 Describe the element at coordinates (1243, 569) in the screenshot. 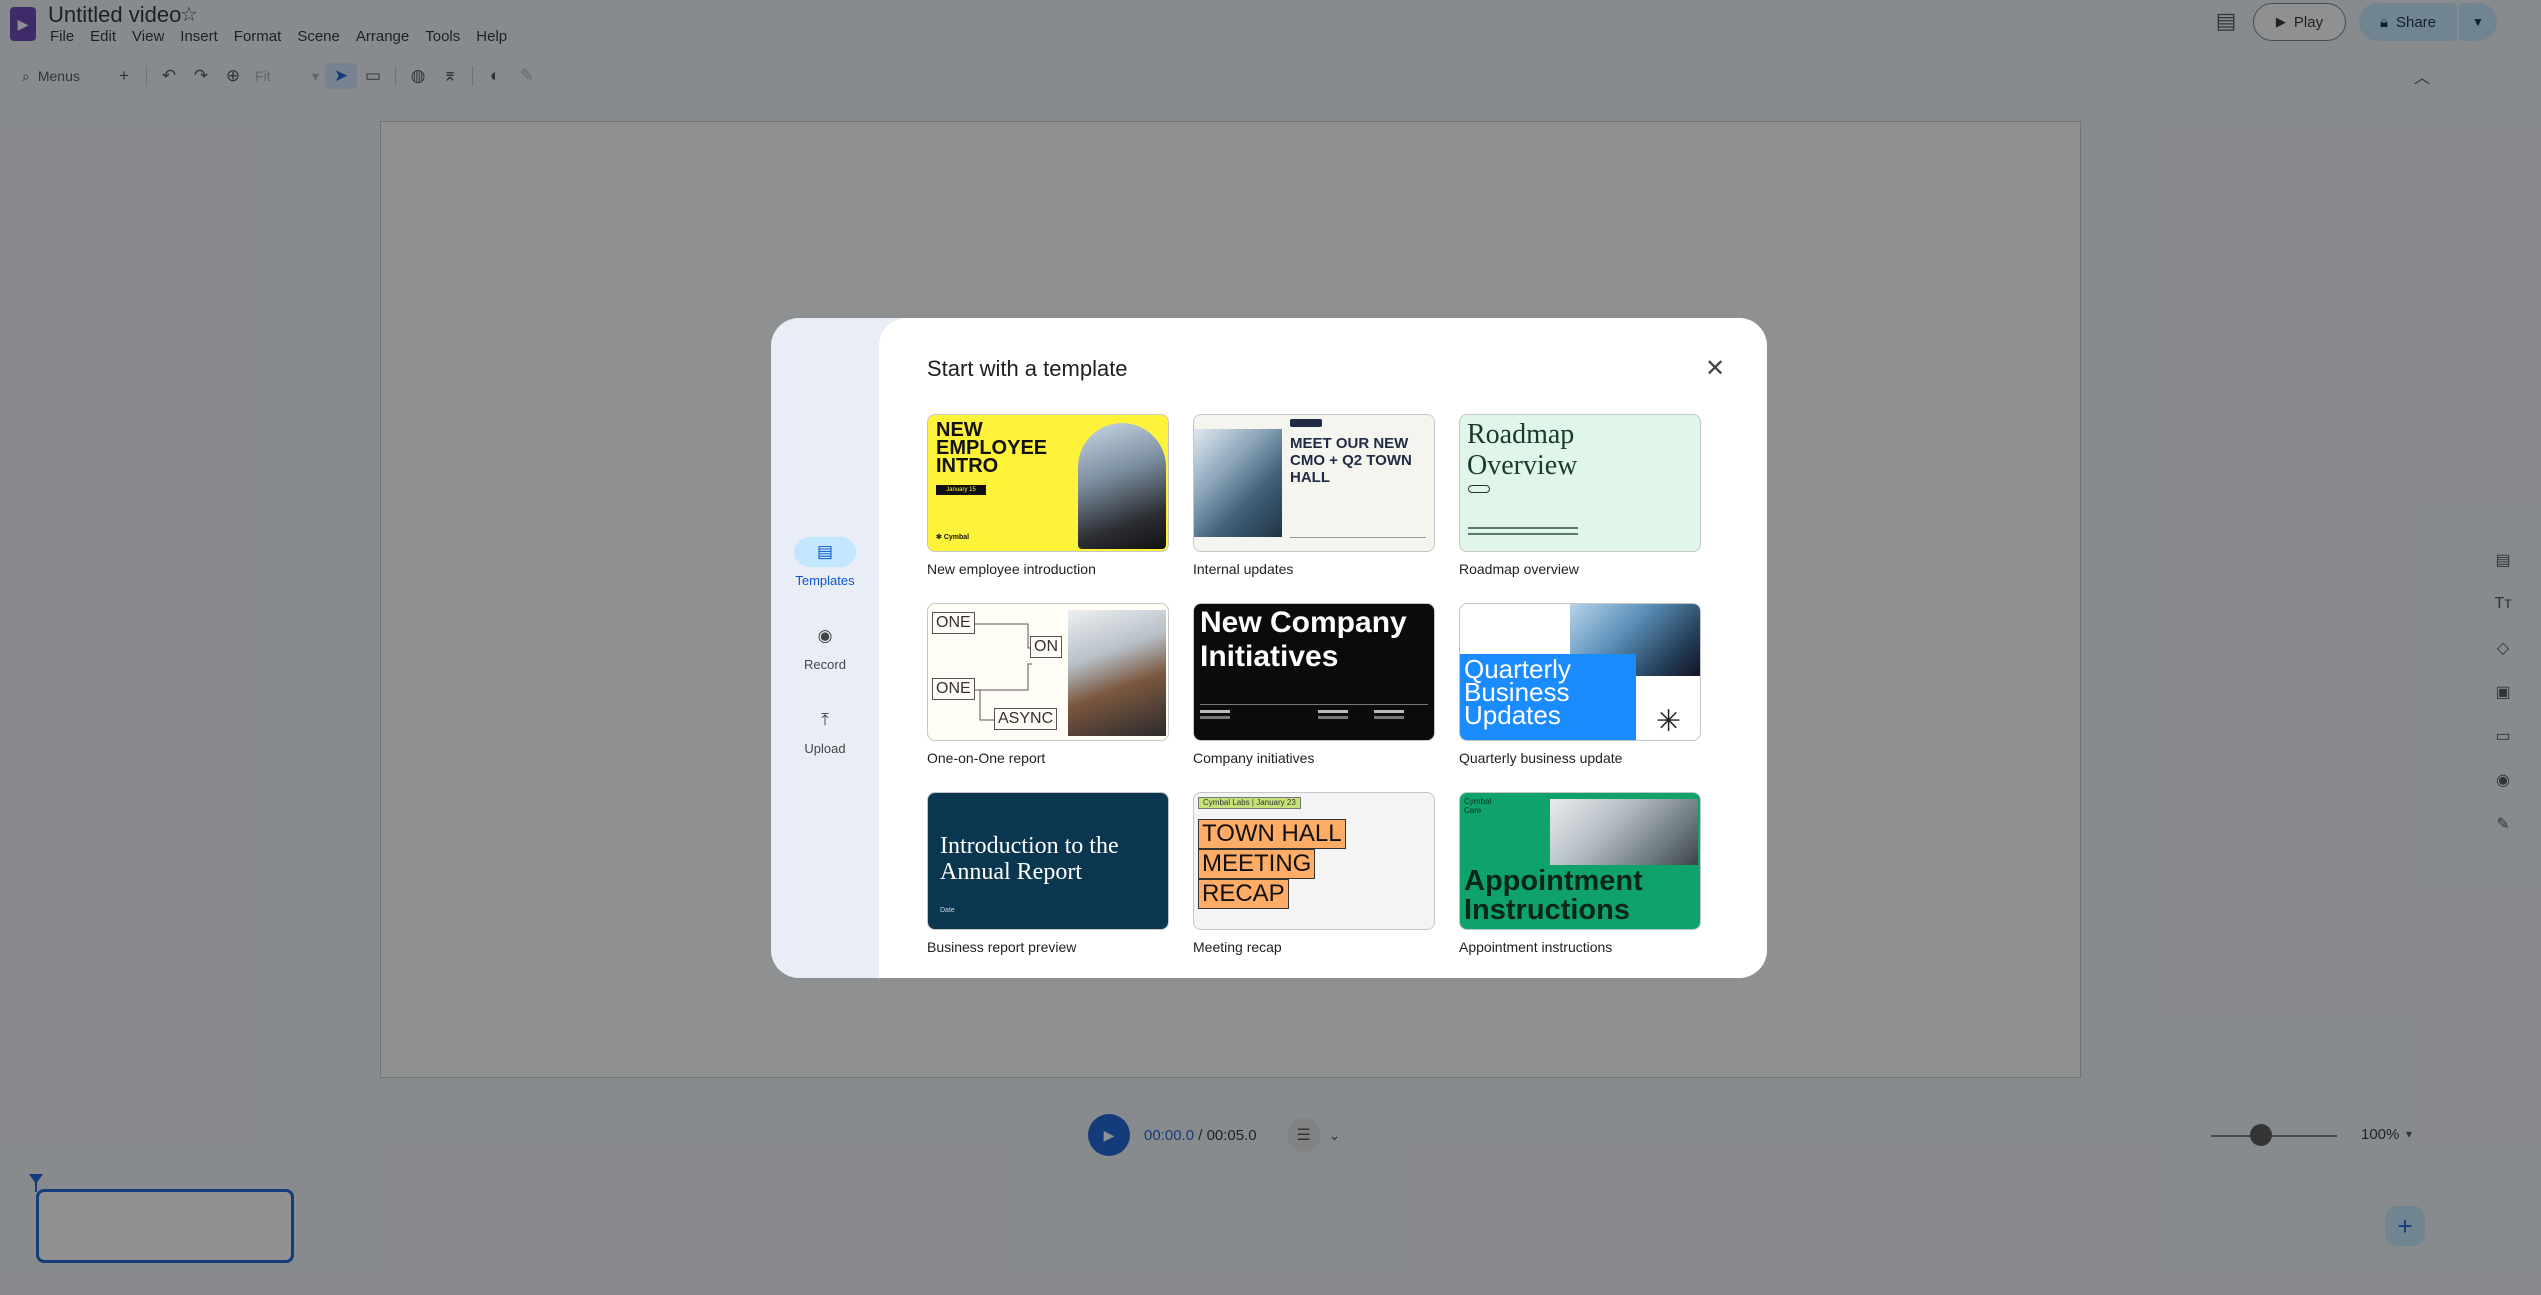

I see `template-label: Internal updates` at that location.